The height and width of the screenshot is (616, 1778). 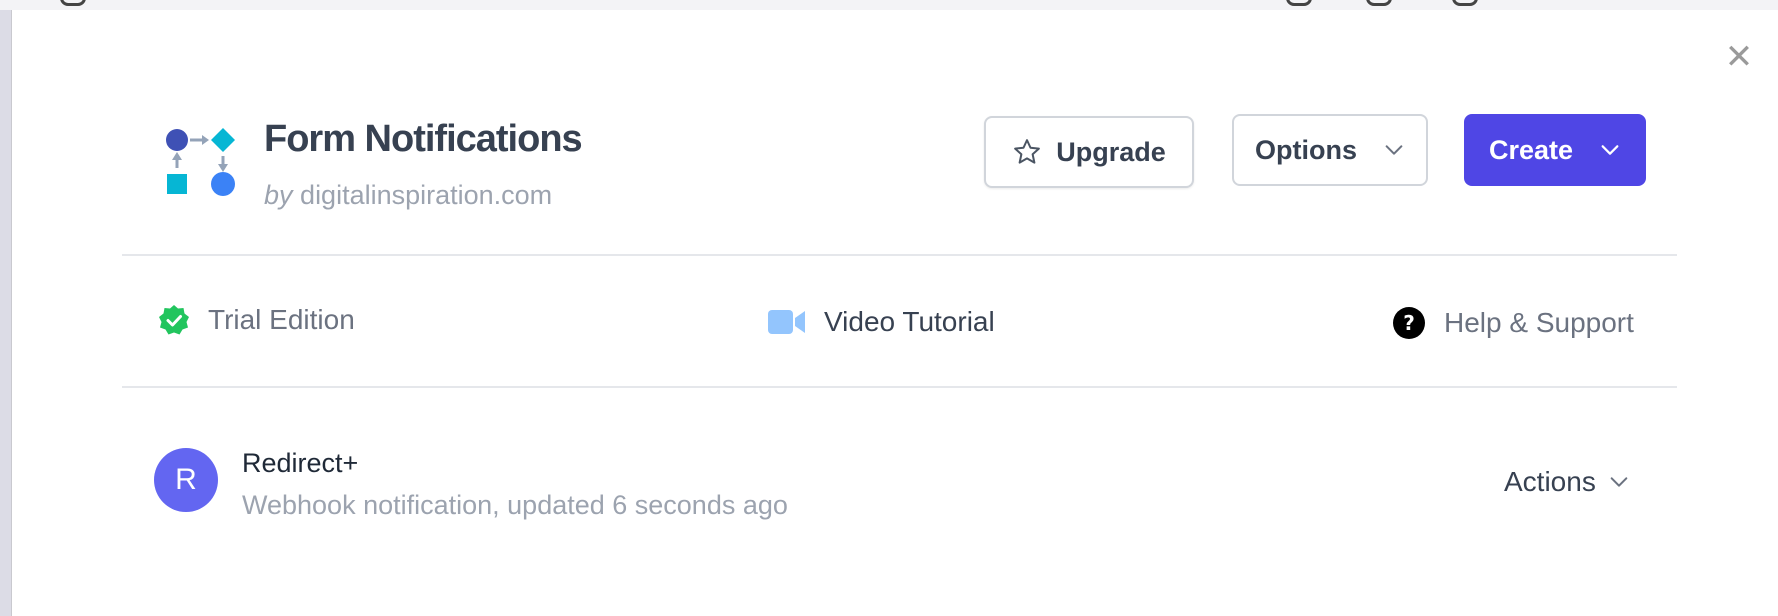 What do you see at coordinates (300, 463) in the screenshot?
I see `notification-name: Redirect+` at bounding box center [300, 463].